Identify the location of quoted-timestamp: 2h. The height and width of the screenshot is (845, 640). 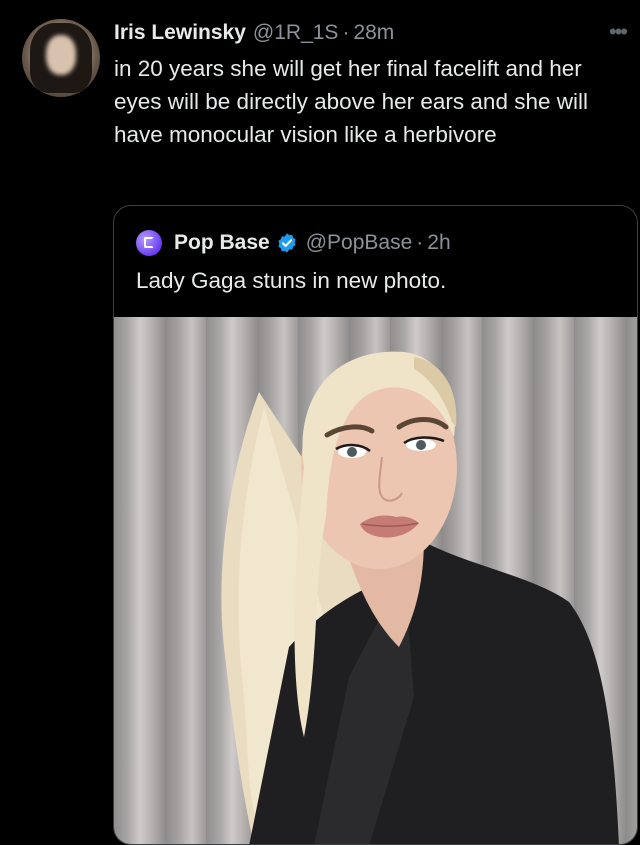
(438, 243).